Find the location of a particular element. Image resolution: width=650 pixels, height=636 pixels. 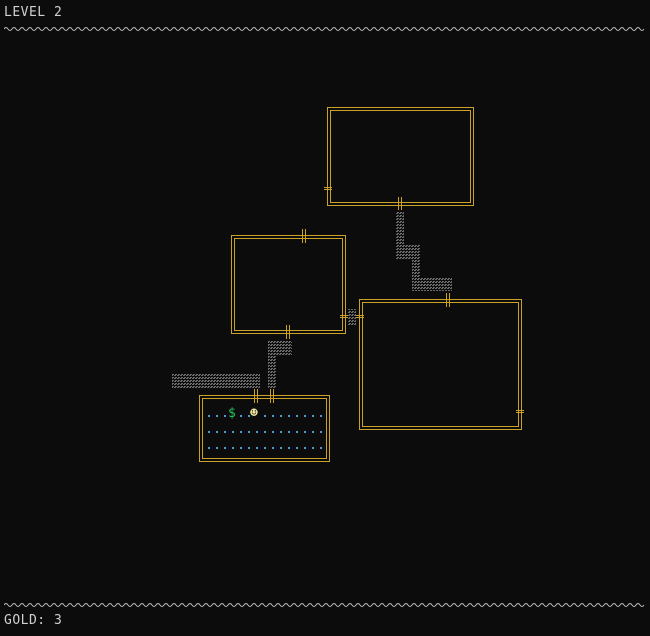

room-middle-left is located at coordinates (288, 284).